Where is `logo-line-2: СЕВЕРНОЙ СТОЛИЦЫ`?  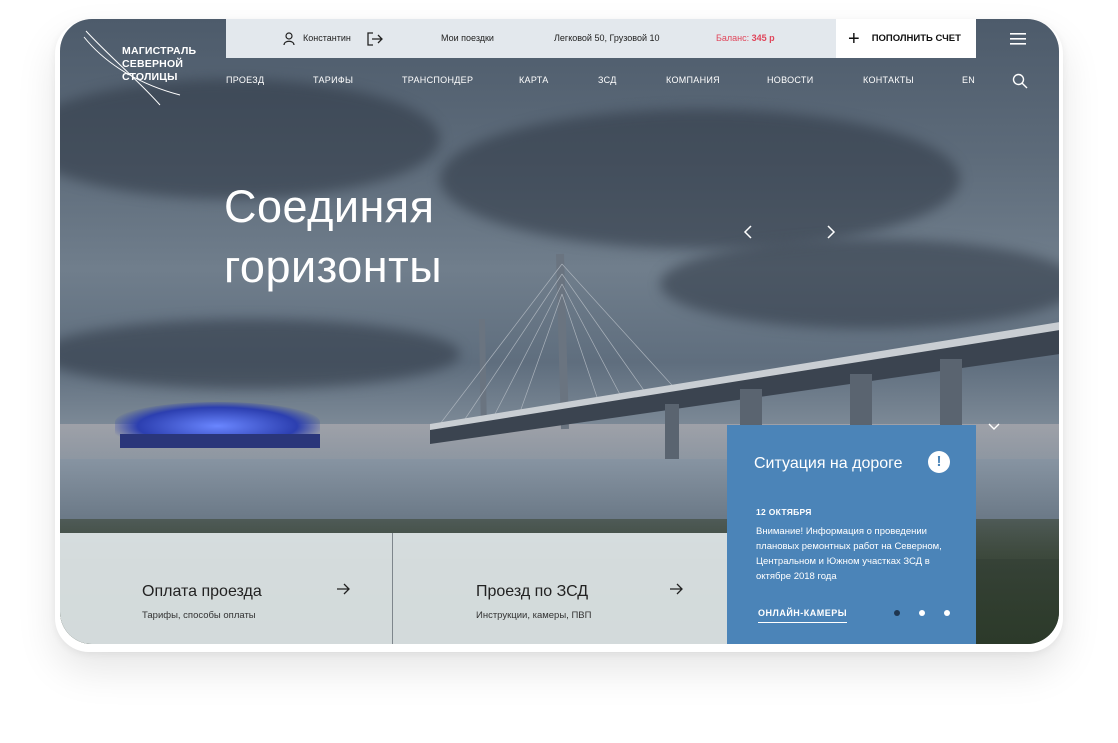
logo-line-2: СЕВЕРНОЙ СТОЛИЦЫ is located at coordinates (153, 70).